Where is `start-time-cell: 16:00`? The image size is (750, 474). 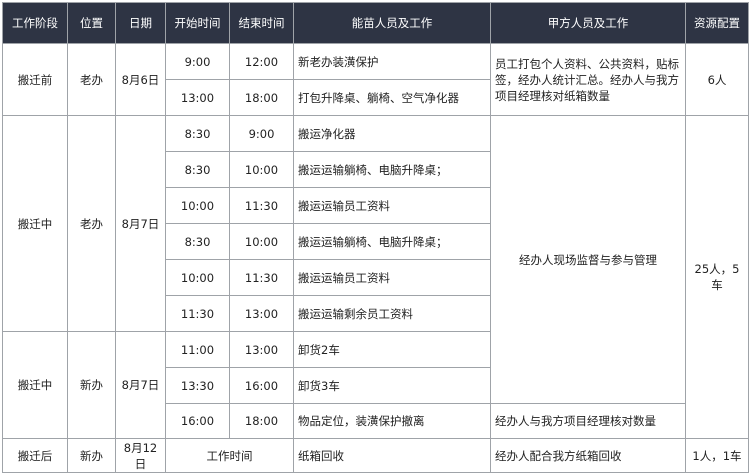 start-time-cell: 16:00 is located at coordinates (197, 421).